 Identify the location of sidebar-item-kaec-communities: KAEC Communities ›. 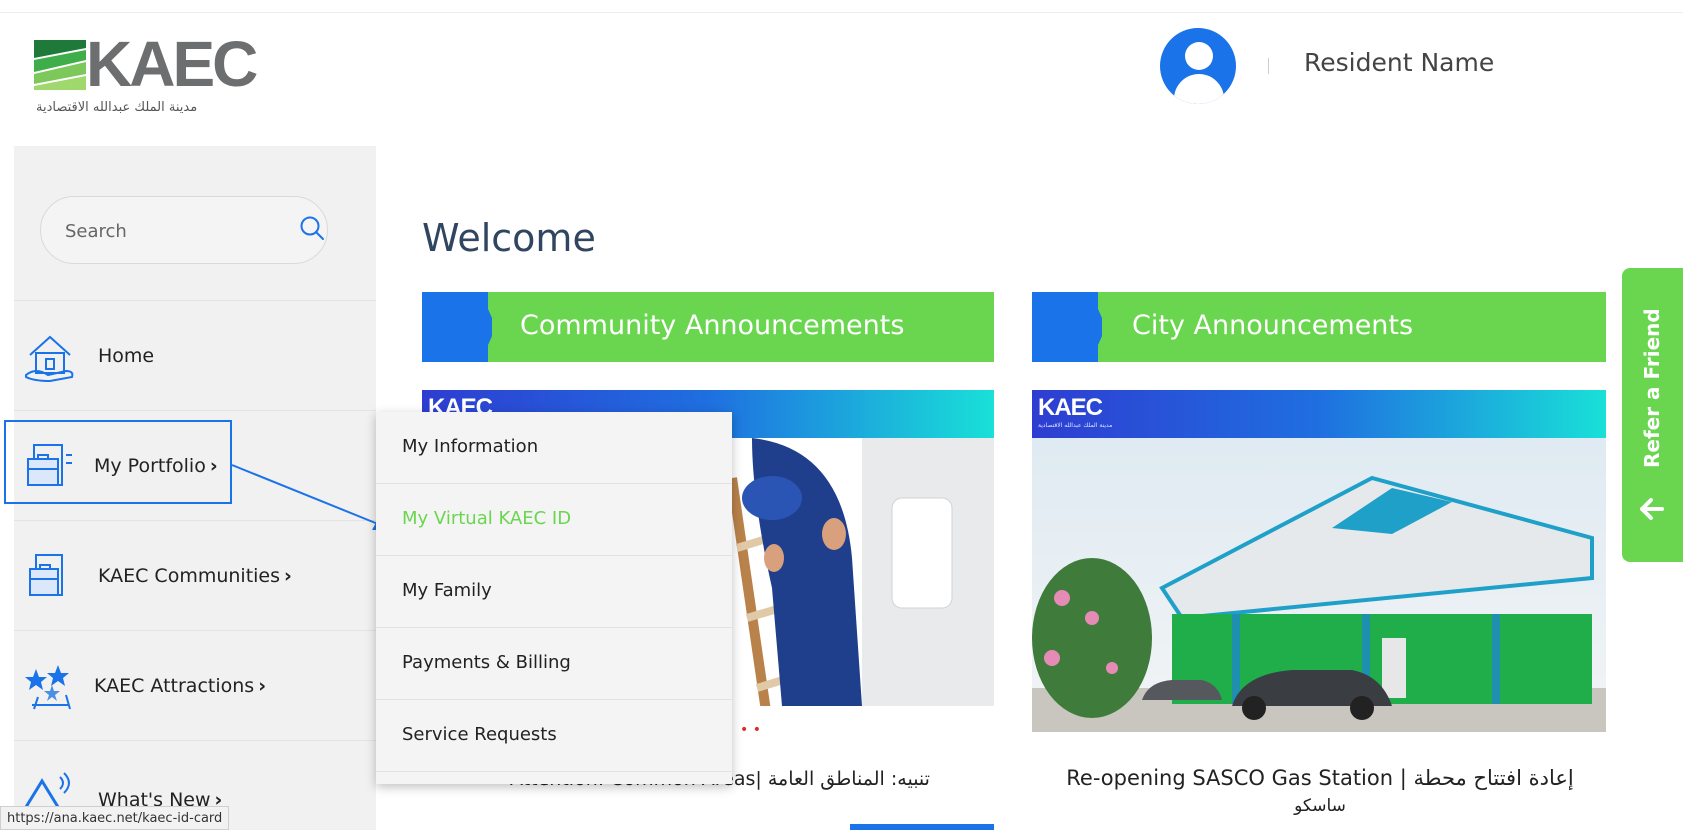
(195, 575).